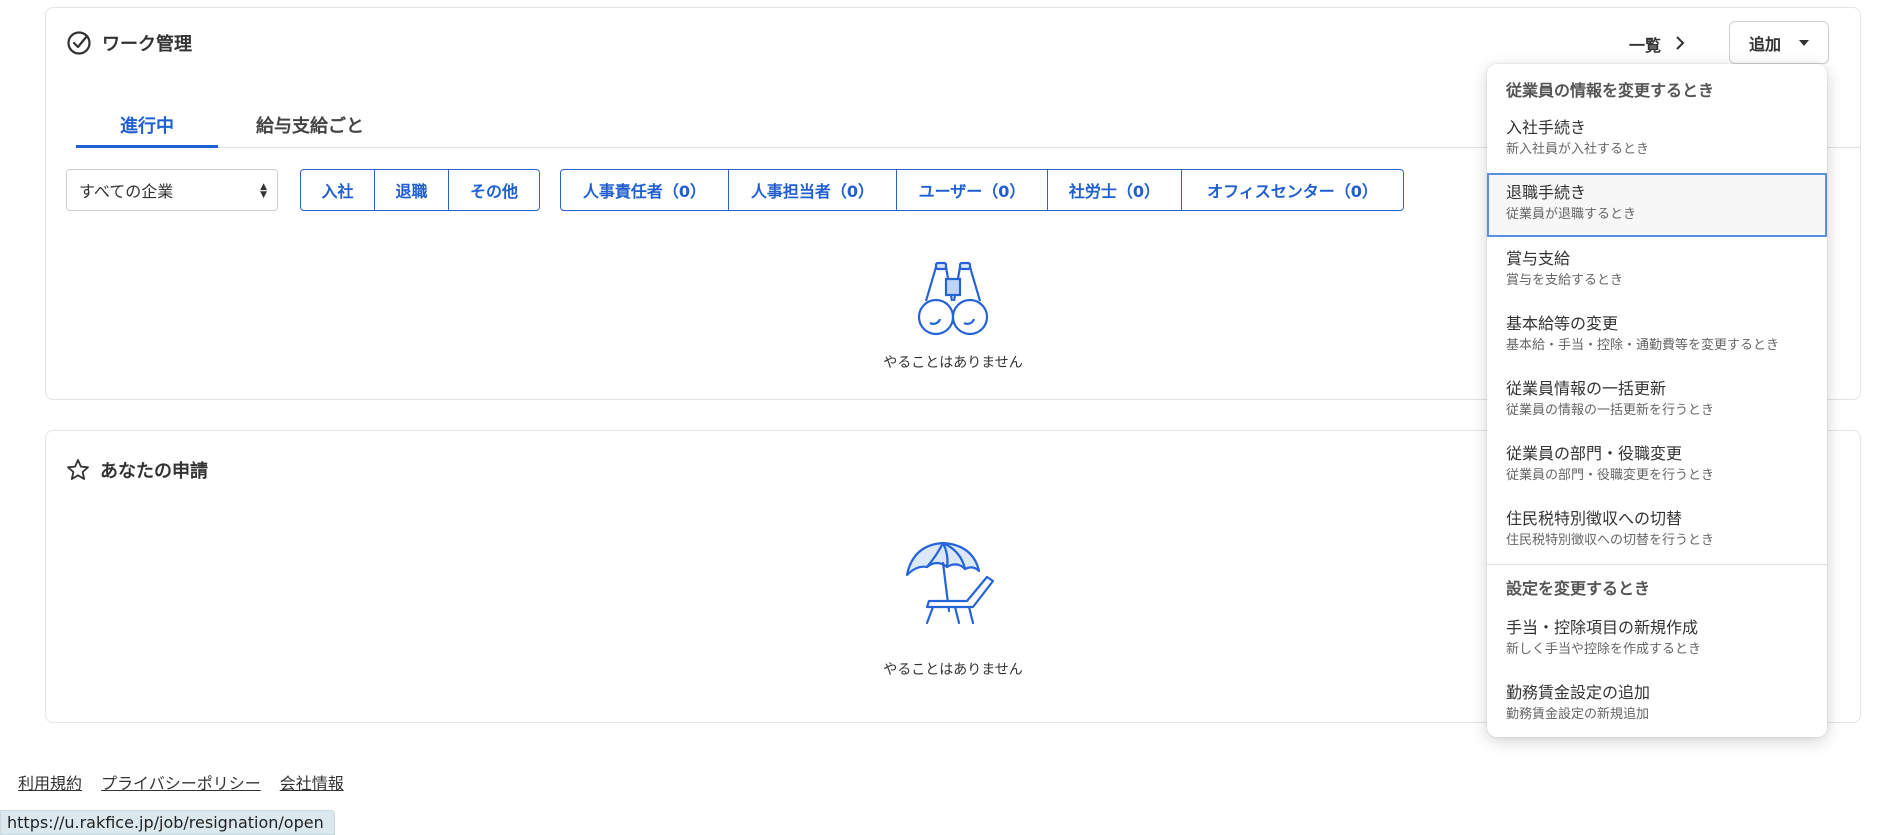 The image size is (1888, 835). I want to click on tab-in-progress: 進行中, so click(147, 126).